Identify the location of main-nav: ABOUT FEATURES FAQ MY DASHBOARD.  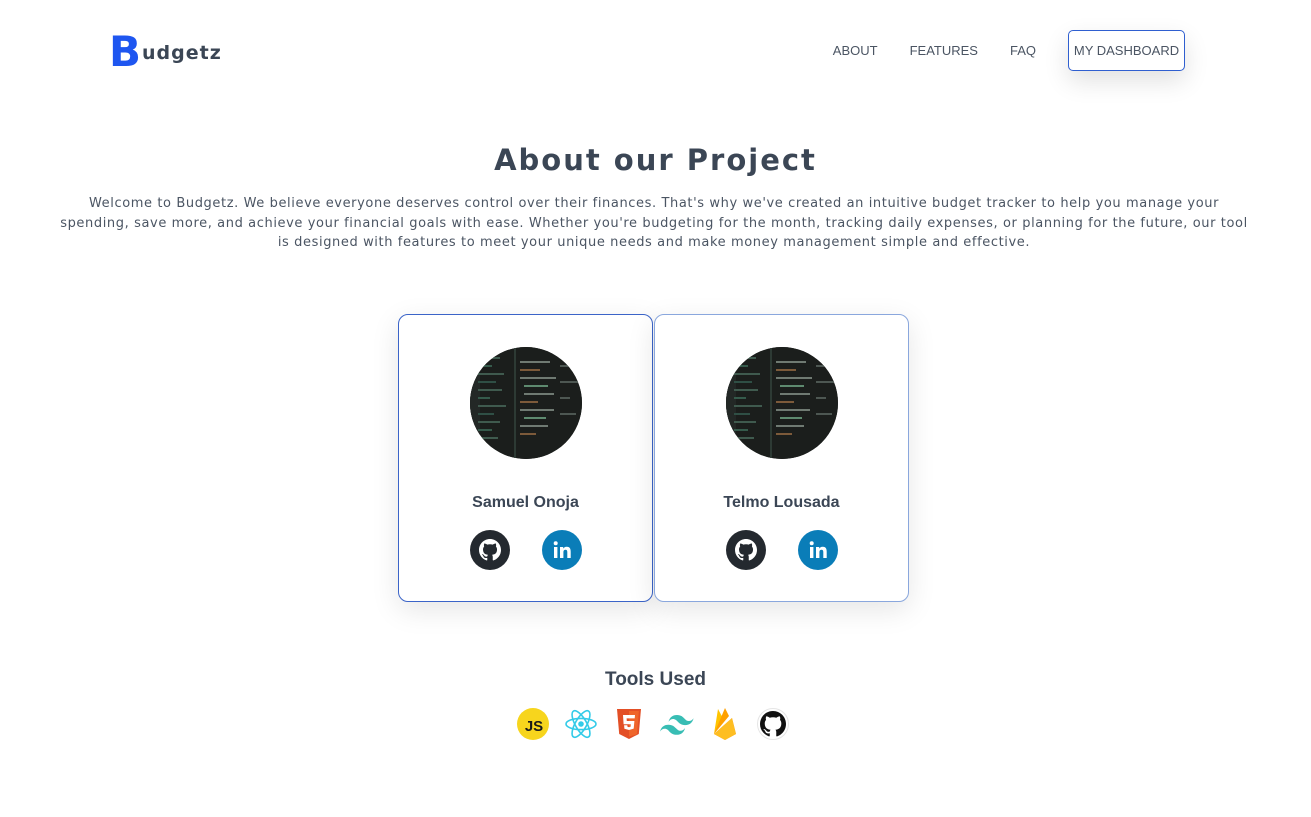
(1009, 50).